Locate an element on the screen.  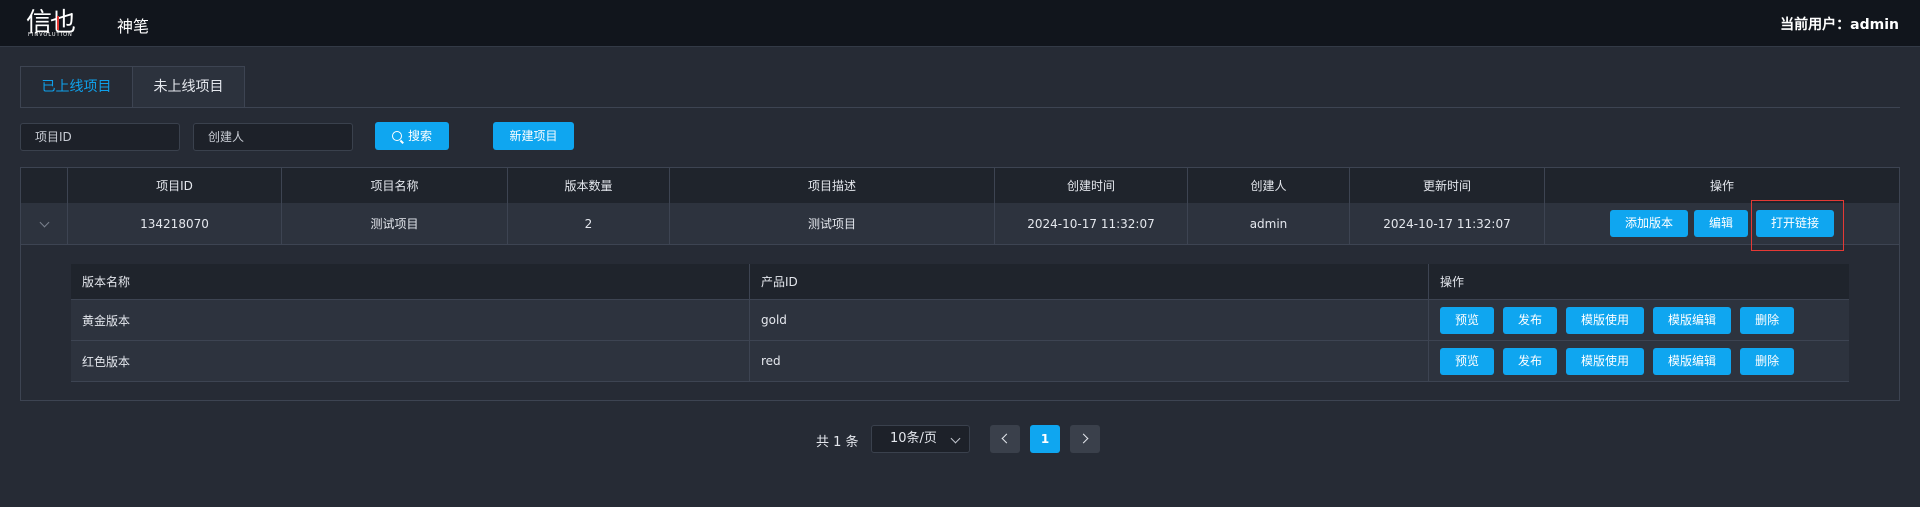
header-project-name: 项目名称 is located at coordinates (395, 185).